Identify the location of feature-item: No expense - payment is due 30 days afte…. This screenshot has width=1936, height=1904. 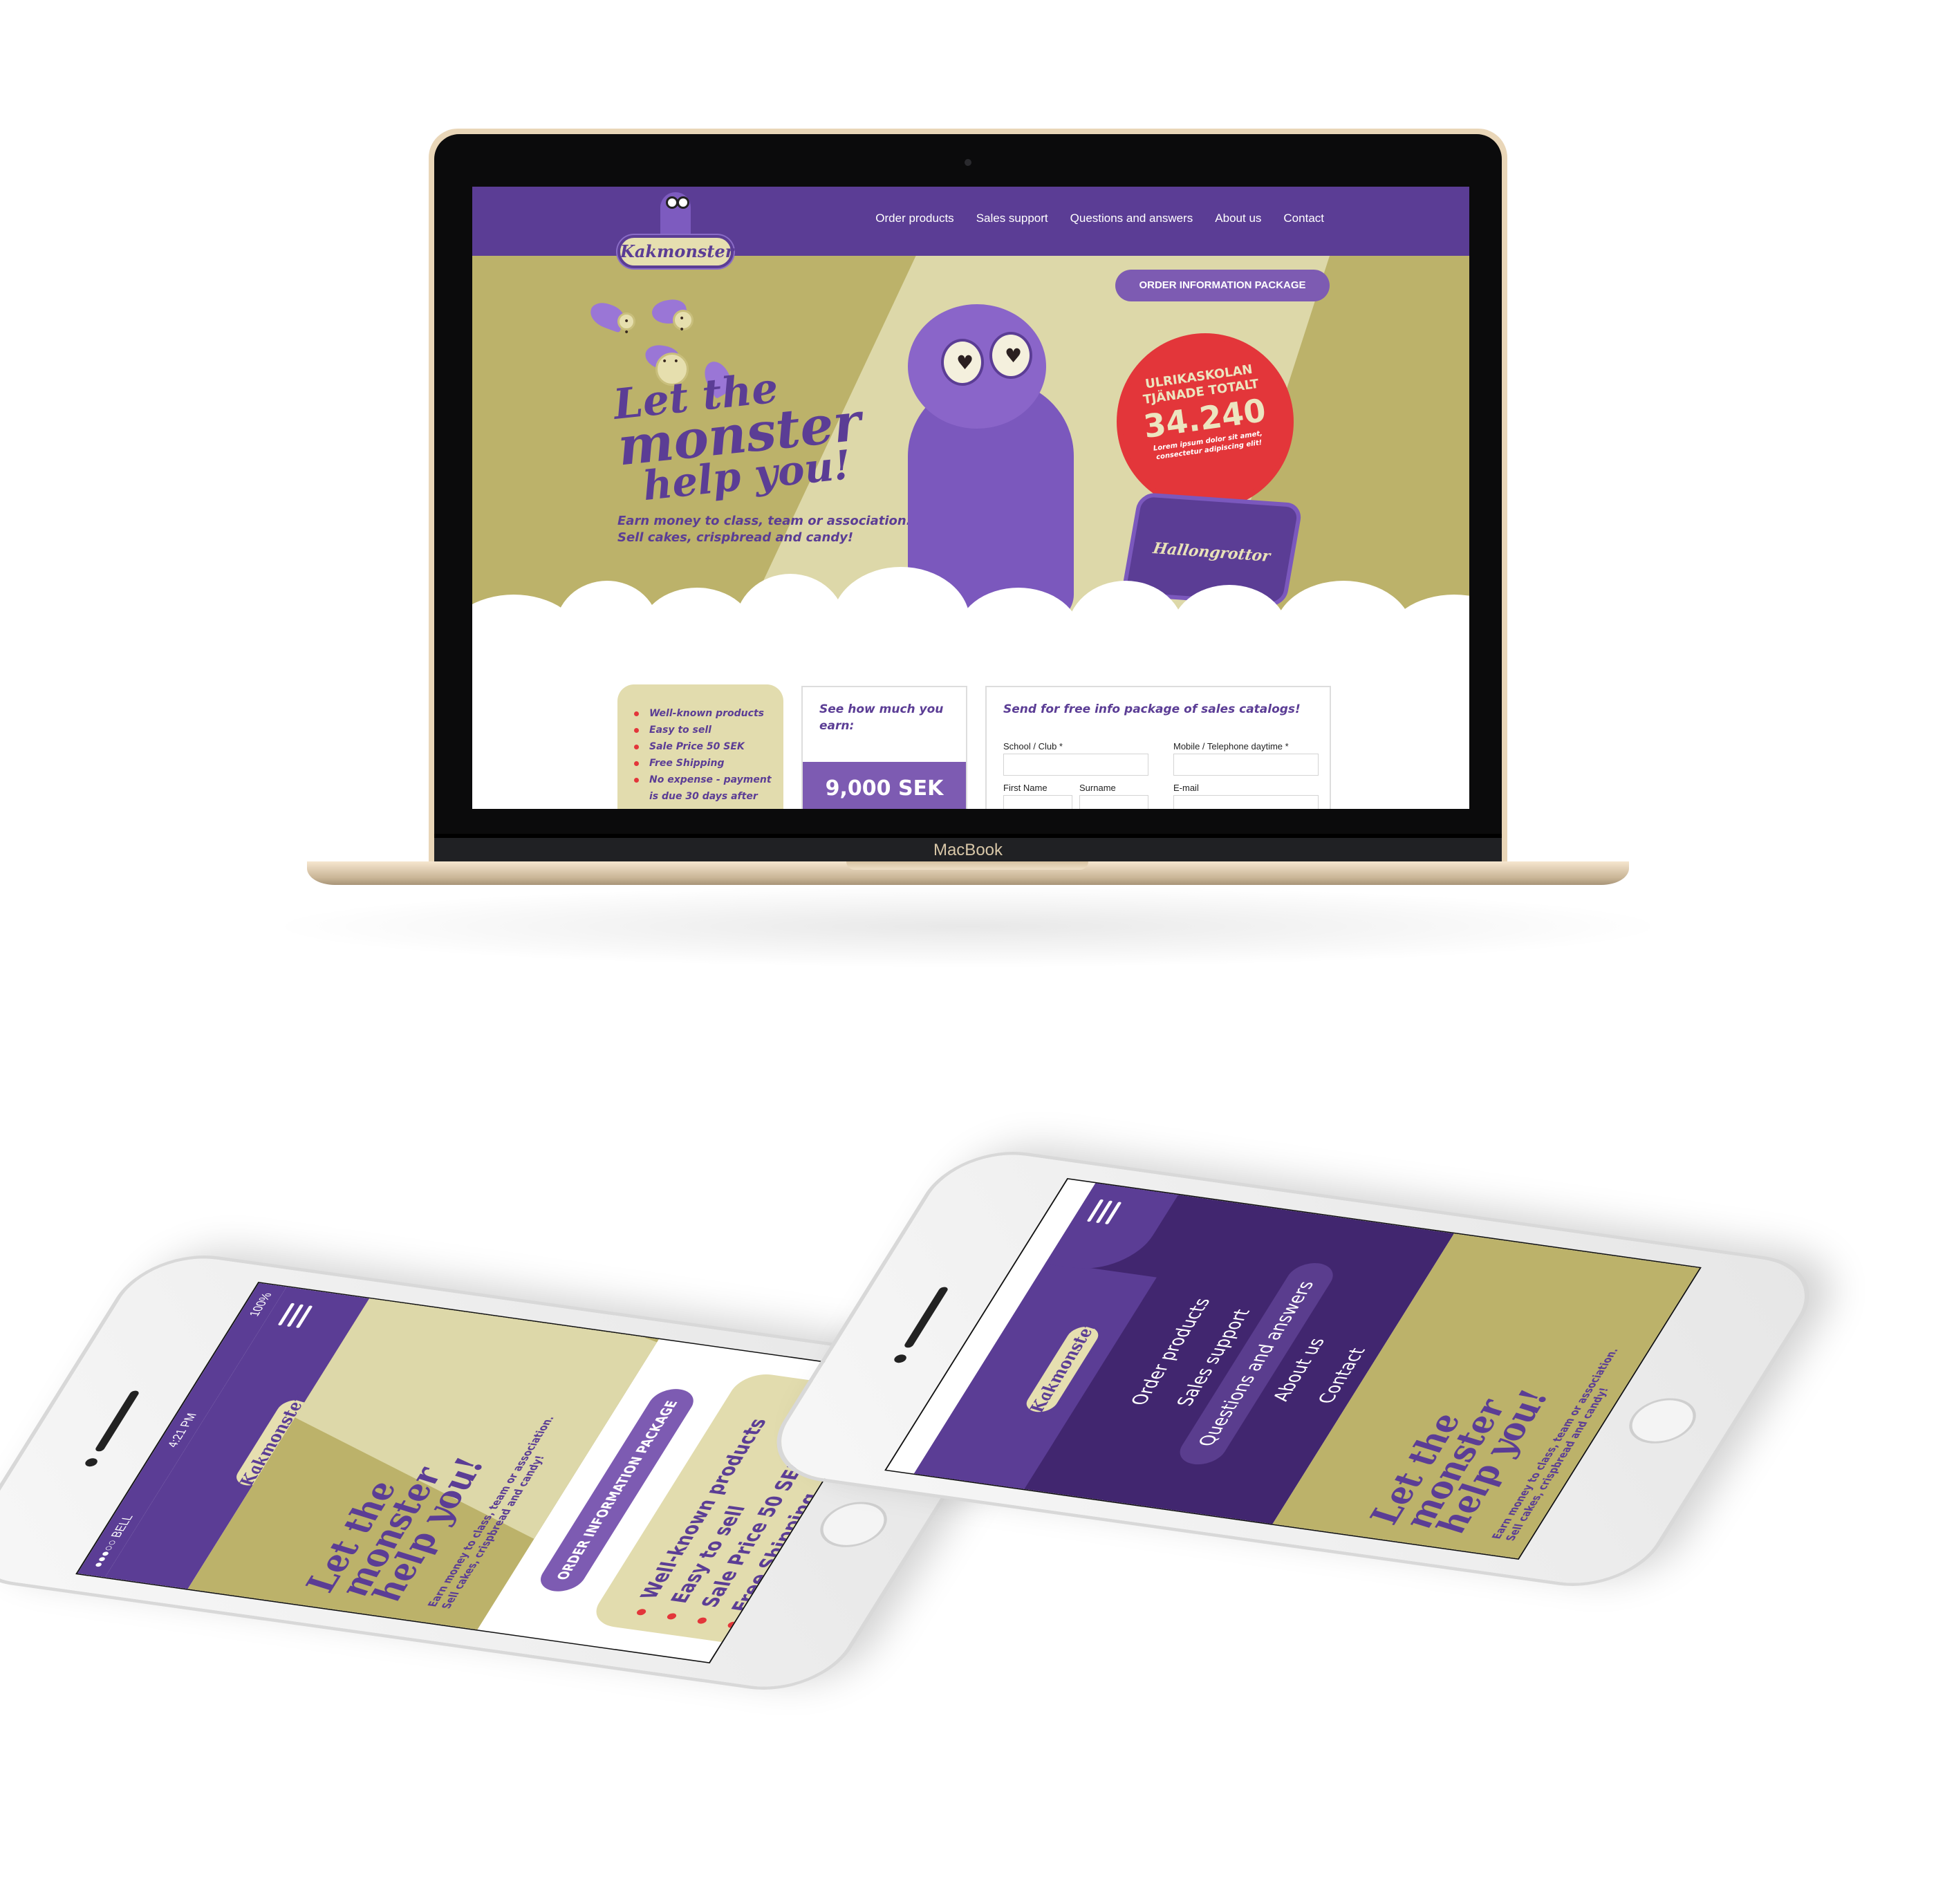
(702, 788).